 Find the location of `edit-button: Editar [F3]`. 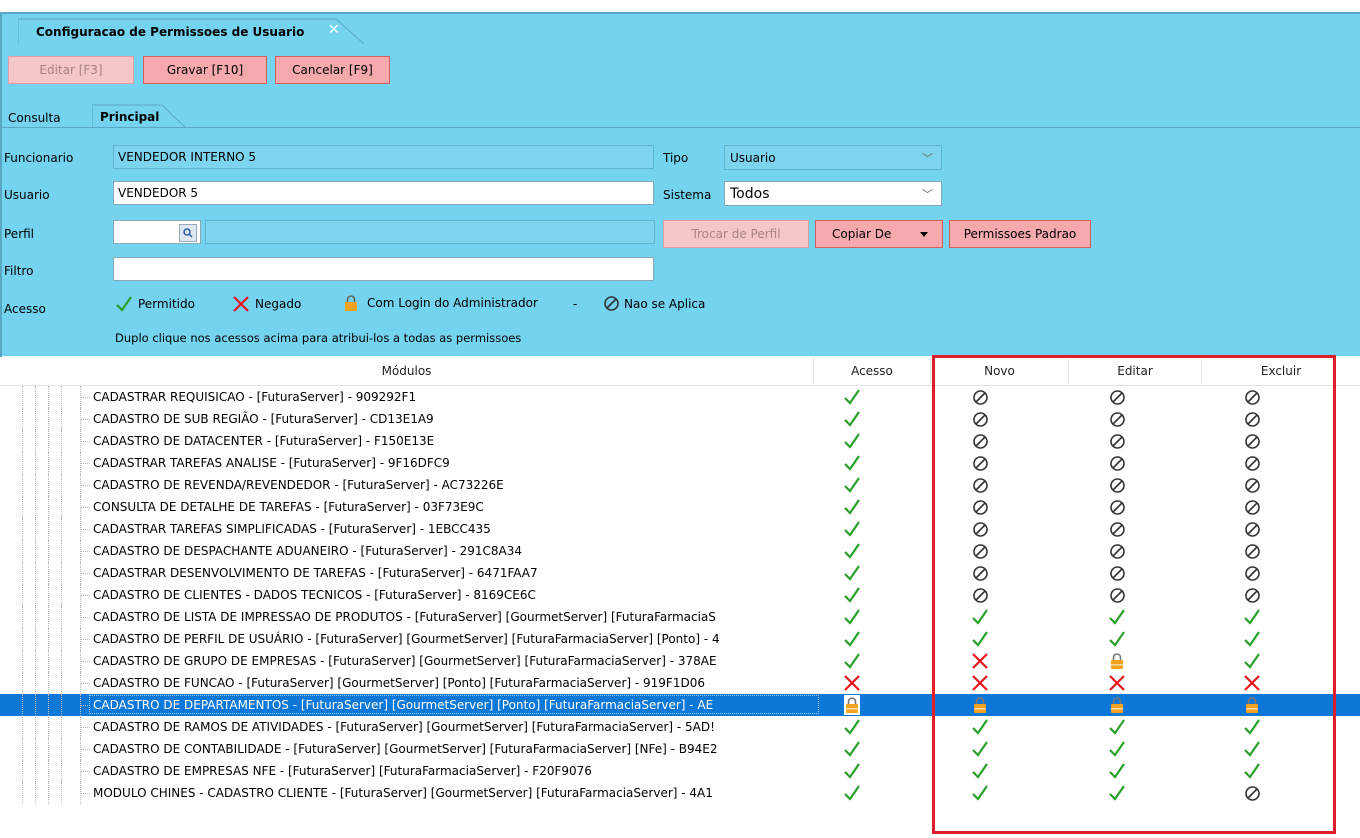

edit-button: Editar [F3] is located at coordinates (71, 70).